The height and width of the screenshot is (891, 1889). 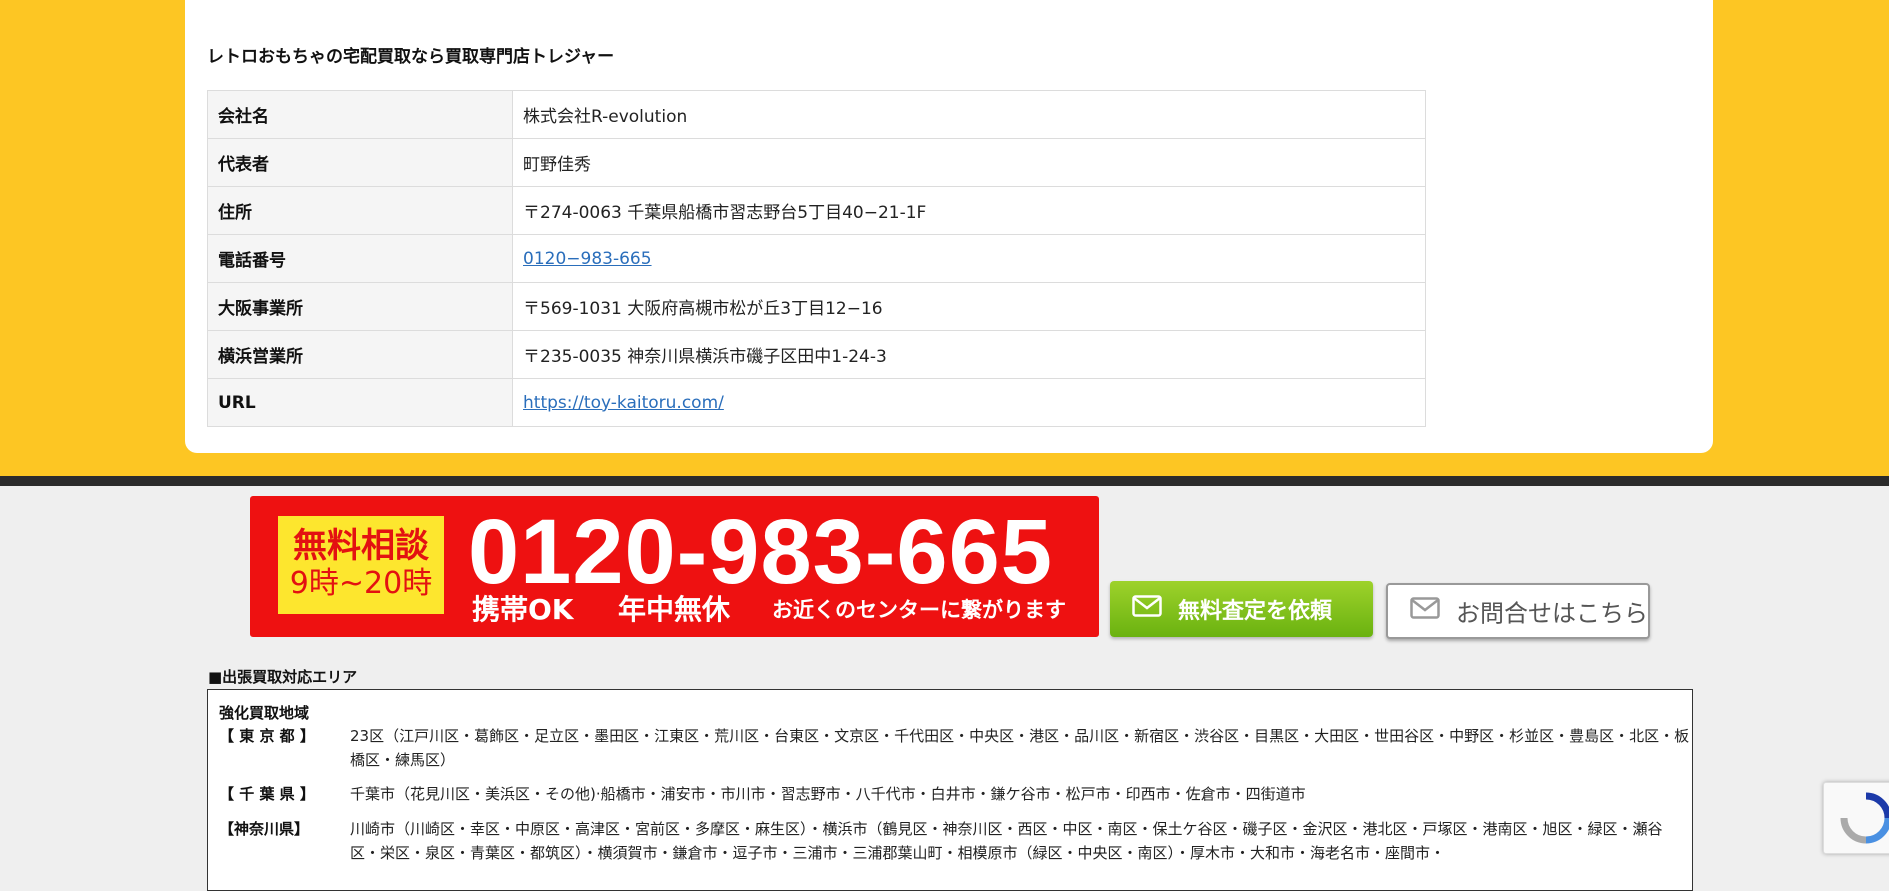 What do you see at coordinates (360, 306) in the screenshot?
I see `row-label-osaka: 大阪事業所` at bounding box center [360, 306].